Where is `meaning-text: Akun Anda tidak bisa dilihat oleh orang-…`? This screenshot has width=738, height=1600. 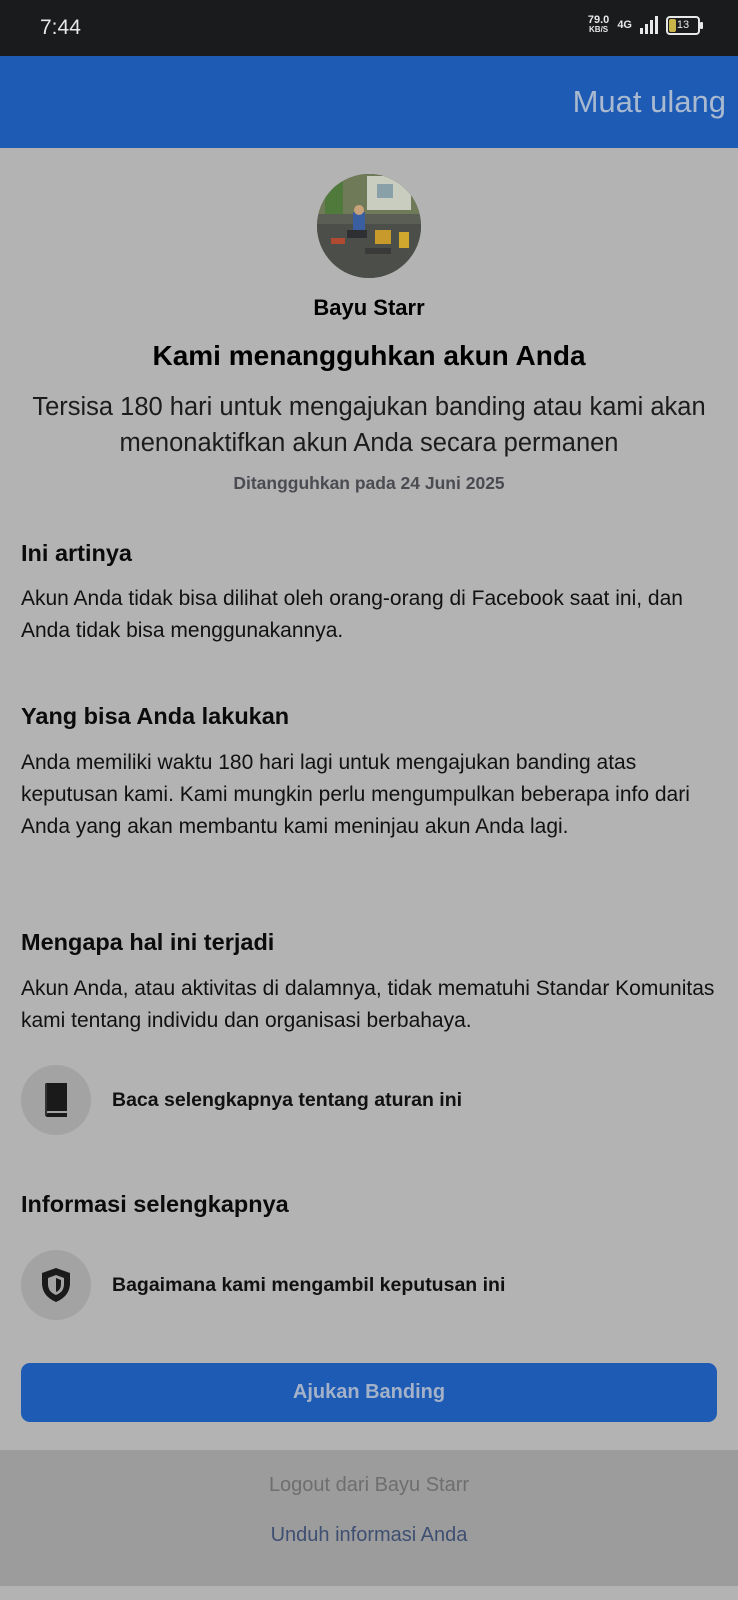 meaning-text: Akun Anda tidak bisa dilihat oleh orang-… is located at coordinates (352, 614).